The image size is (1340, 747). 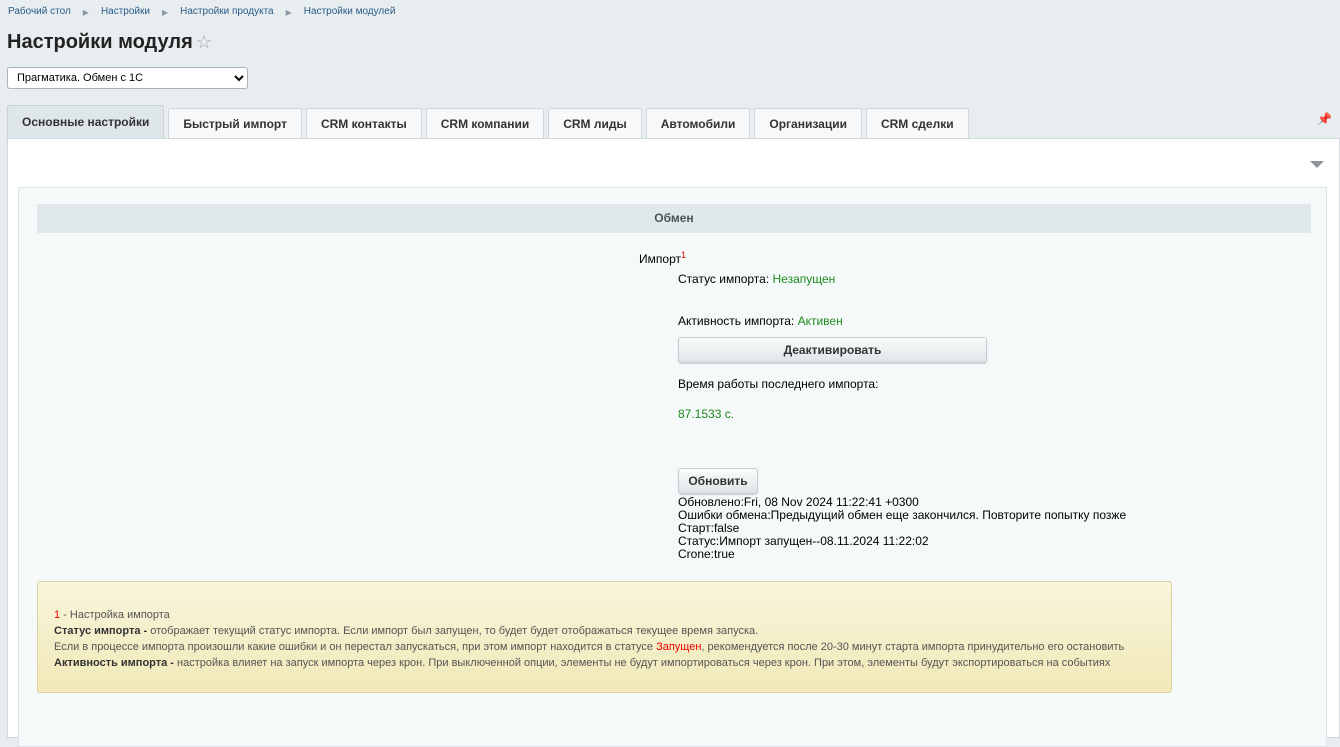 What do you see at coordinates (127, 78) in the screenshot?
I see `module-select: Прагматика. Обмен с 1С` at bounding box center [127, 78].